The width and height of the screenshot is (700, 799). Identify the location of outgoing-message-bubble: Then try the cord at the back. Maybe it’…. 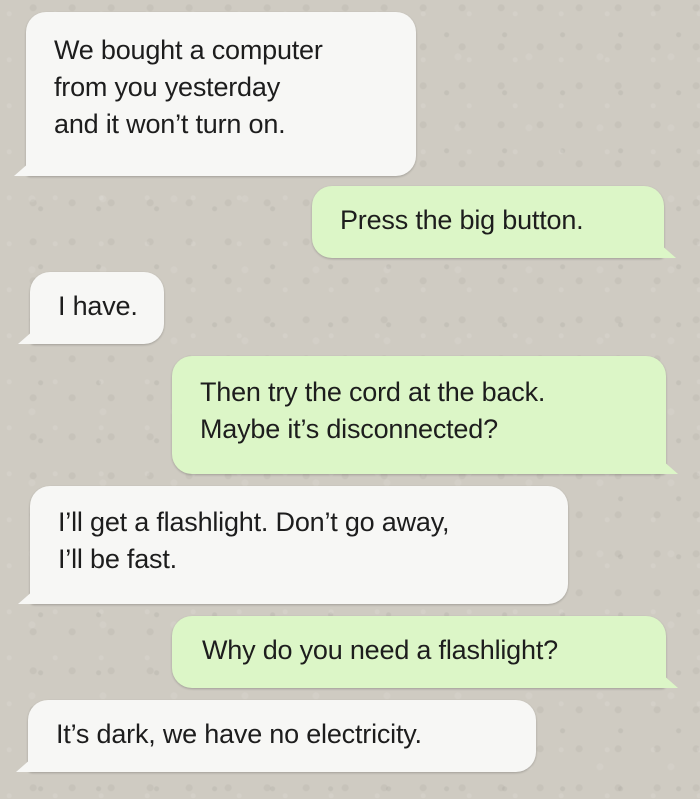
(425, 415).